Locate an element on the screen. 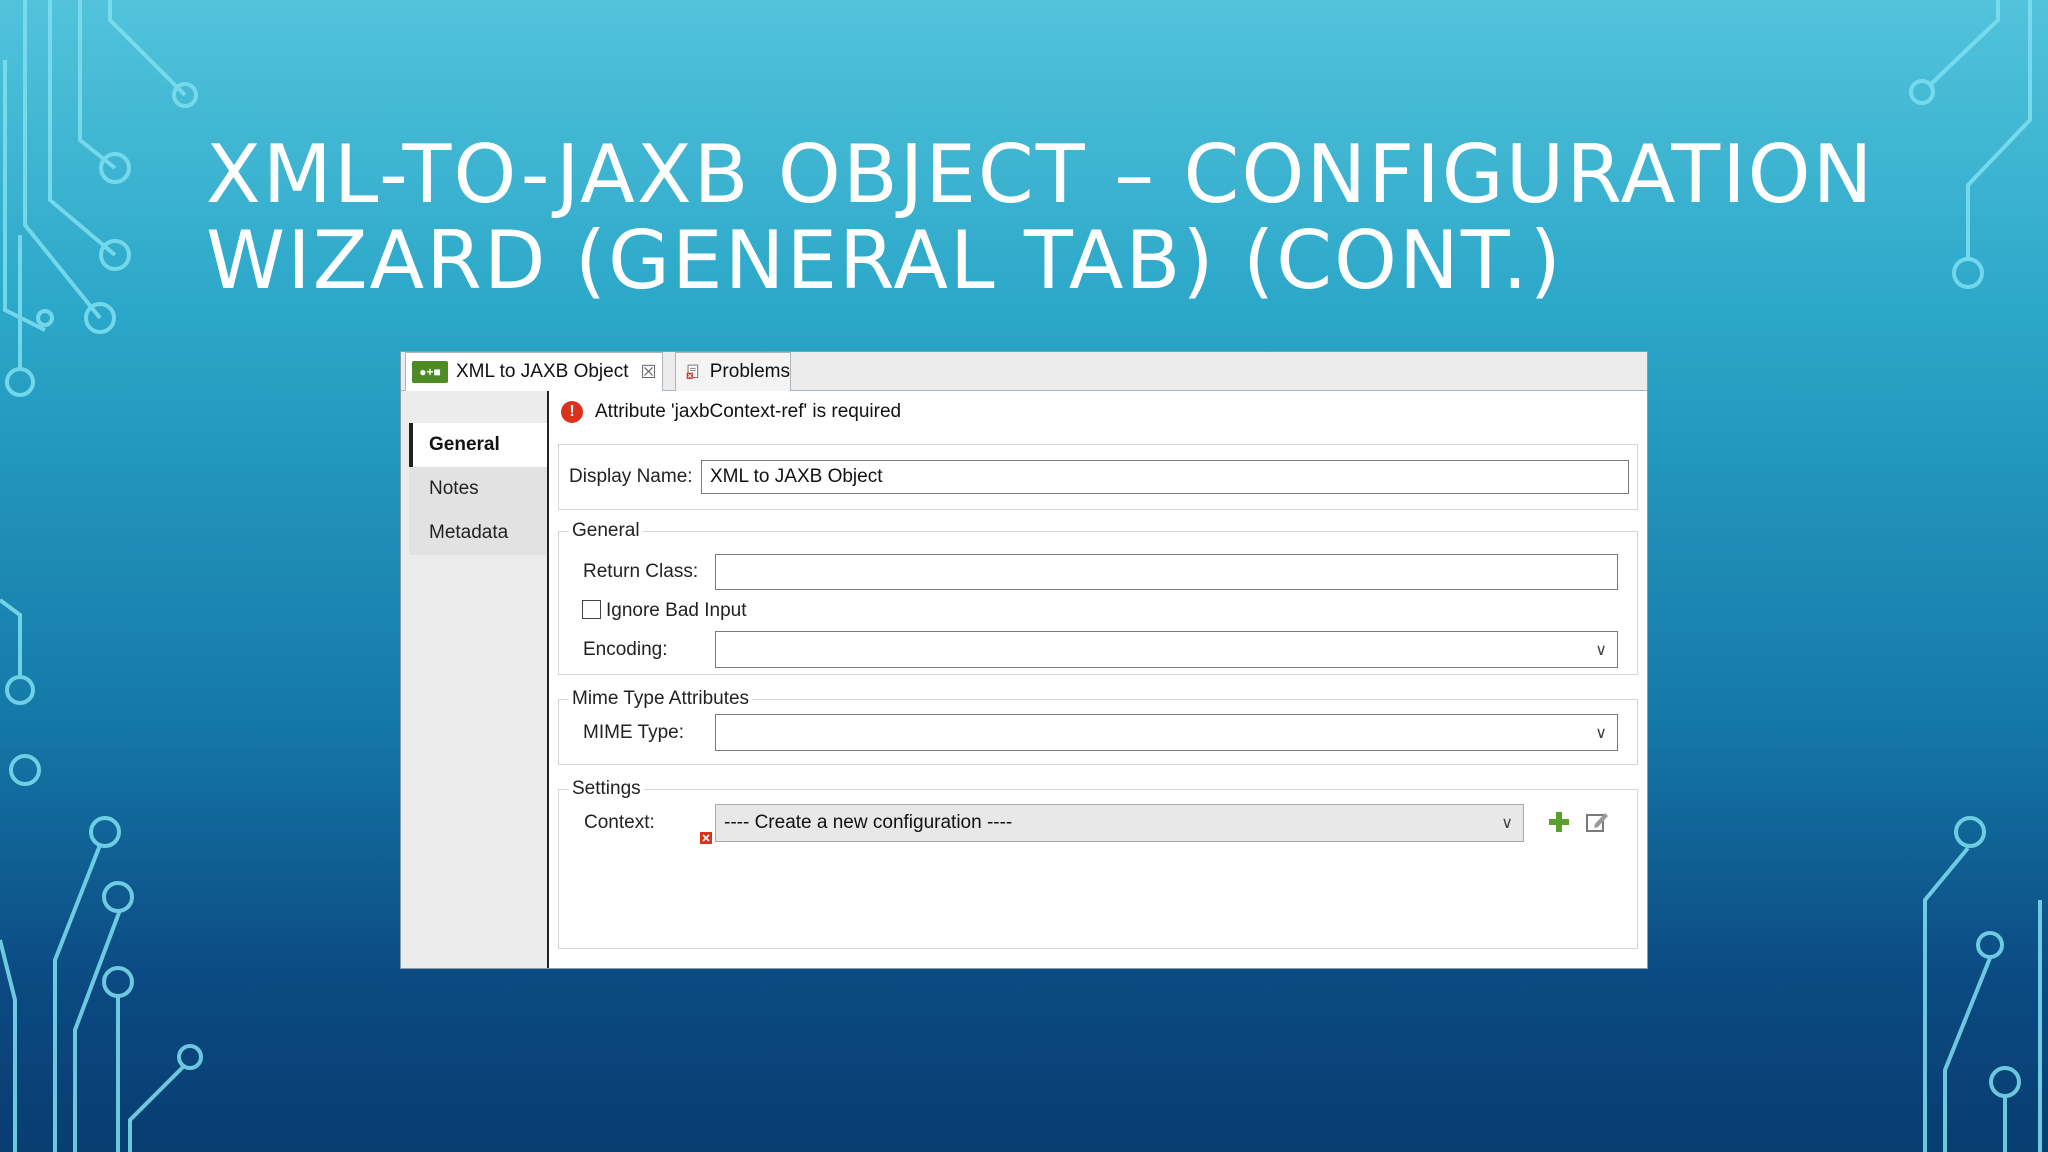 This screenshot has width=2048, height=1152. encoding-label: Encoding: is located at coordinates (625, 649).